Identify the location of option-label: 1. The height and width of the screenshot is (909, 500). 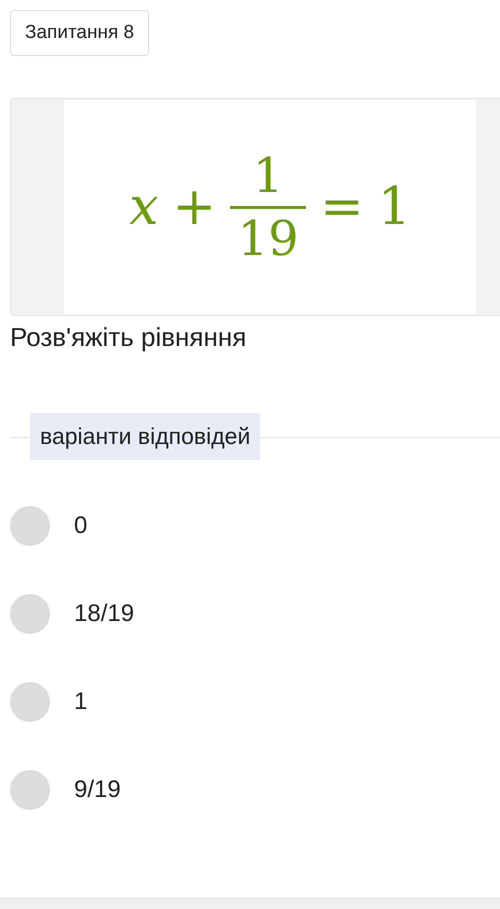
(81, 702).